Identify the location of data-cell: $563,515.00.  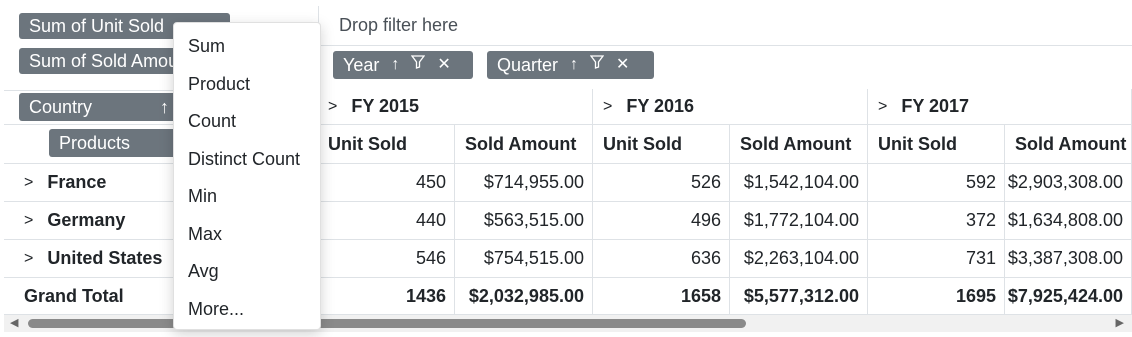
(524, 220).